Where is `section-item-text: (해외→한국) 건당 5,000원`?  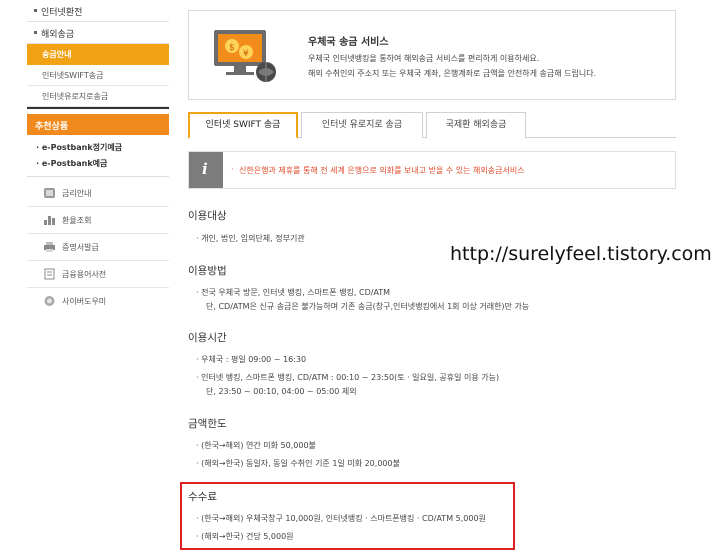 section-item-text: (해외→한국) 건당 5,000원 is located at coordinates (247, 536).